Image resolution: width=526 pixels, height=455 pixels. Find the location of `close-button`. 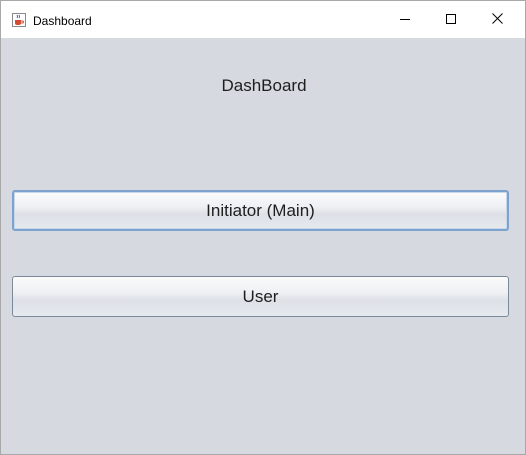

close-button is located at coordinates (497, 19).